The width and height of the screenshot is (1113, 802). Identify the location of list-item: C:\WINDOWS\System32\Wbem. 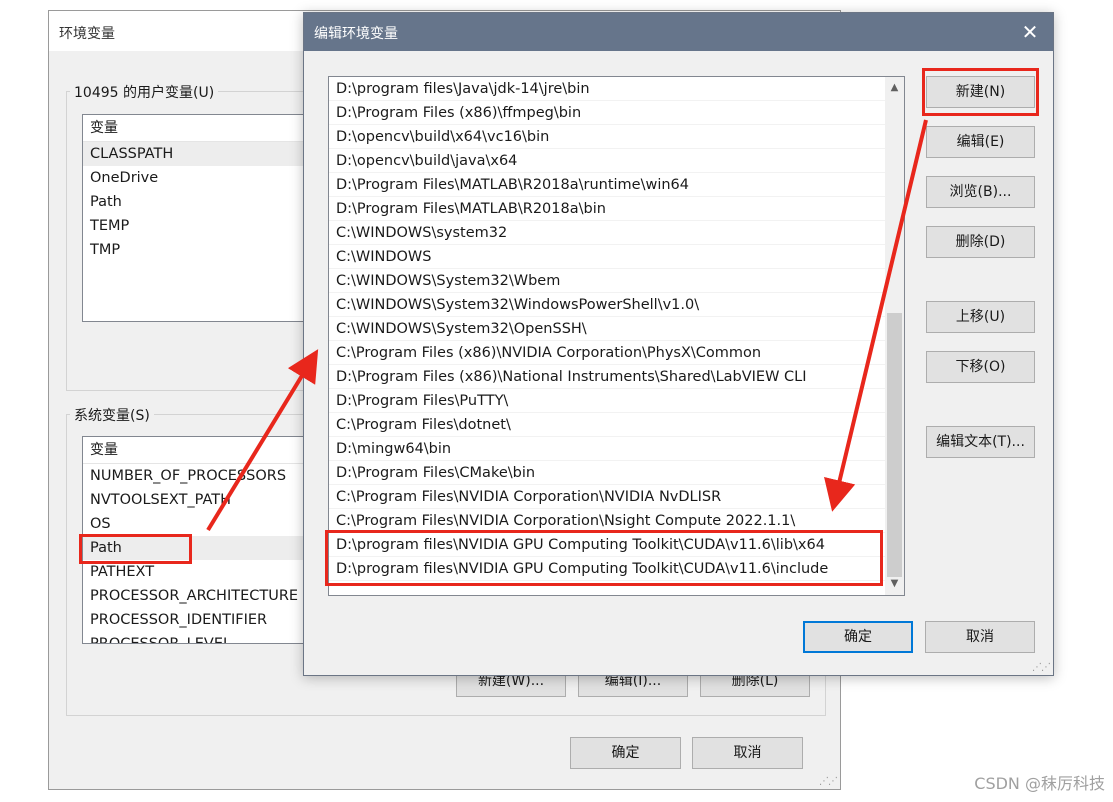
(607, 281).